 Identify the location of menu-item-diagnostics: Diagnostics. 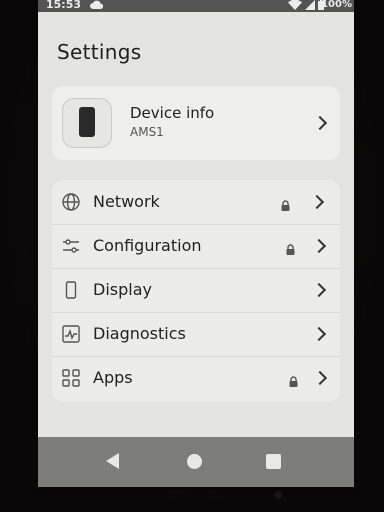
(196, 334).